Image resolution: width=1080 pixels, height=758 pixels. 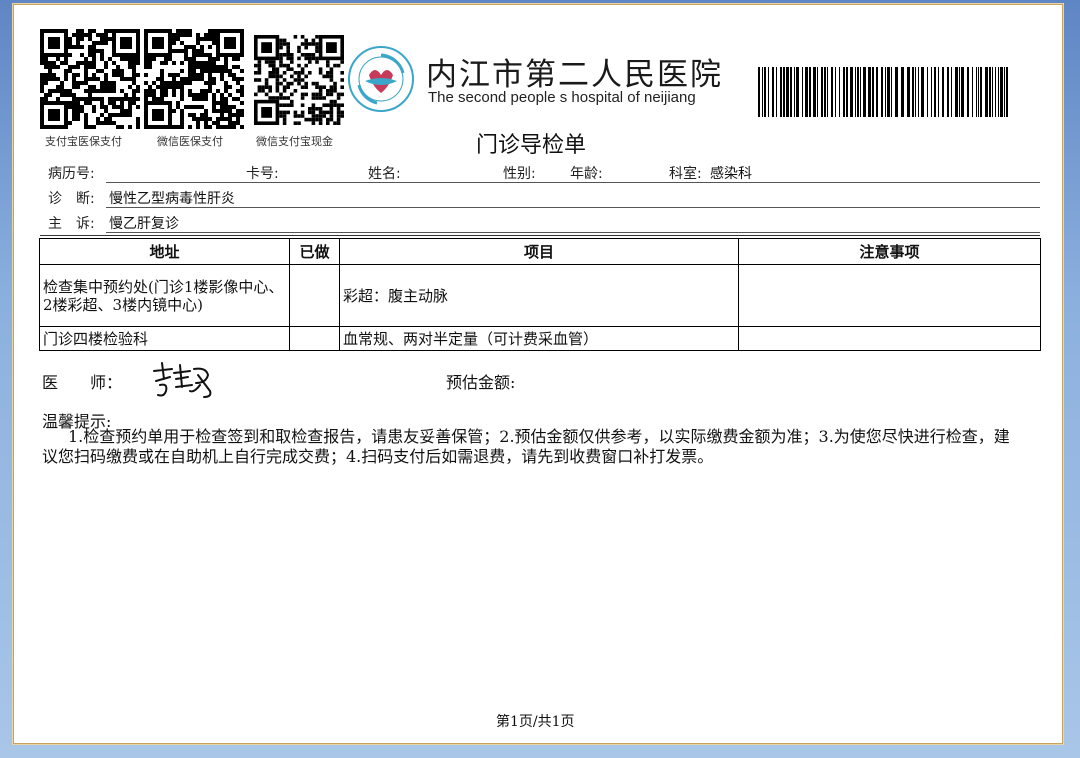 I want to click on col-header-item: 项目, so click(x=539, y=251).